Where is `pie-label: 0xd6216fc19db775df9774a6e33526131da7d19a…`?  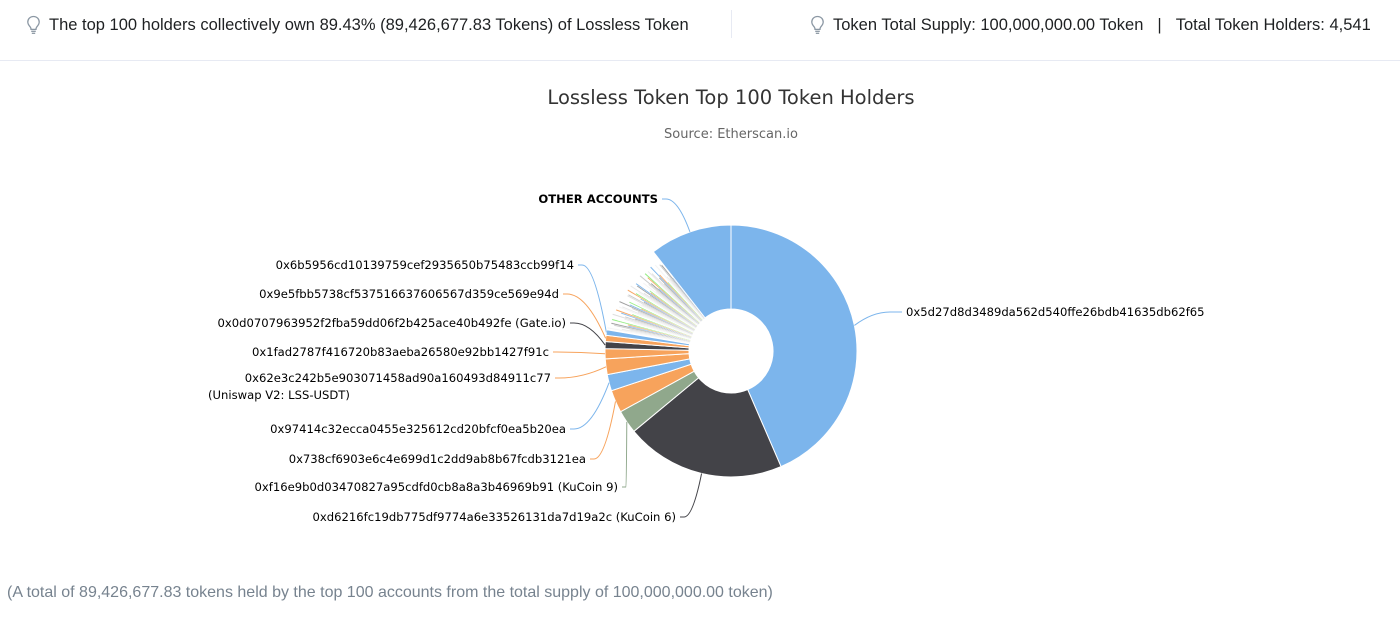 pie-label: 0xd6216fc19db775df9774a6e33526131da7d19a… is located at coordinates (494, 517).